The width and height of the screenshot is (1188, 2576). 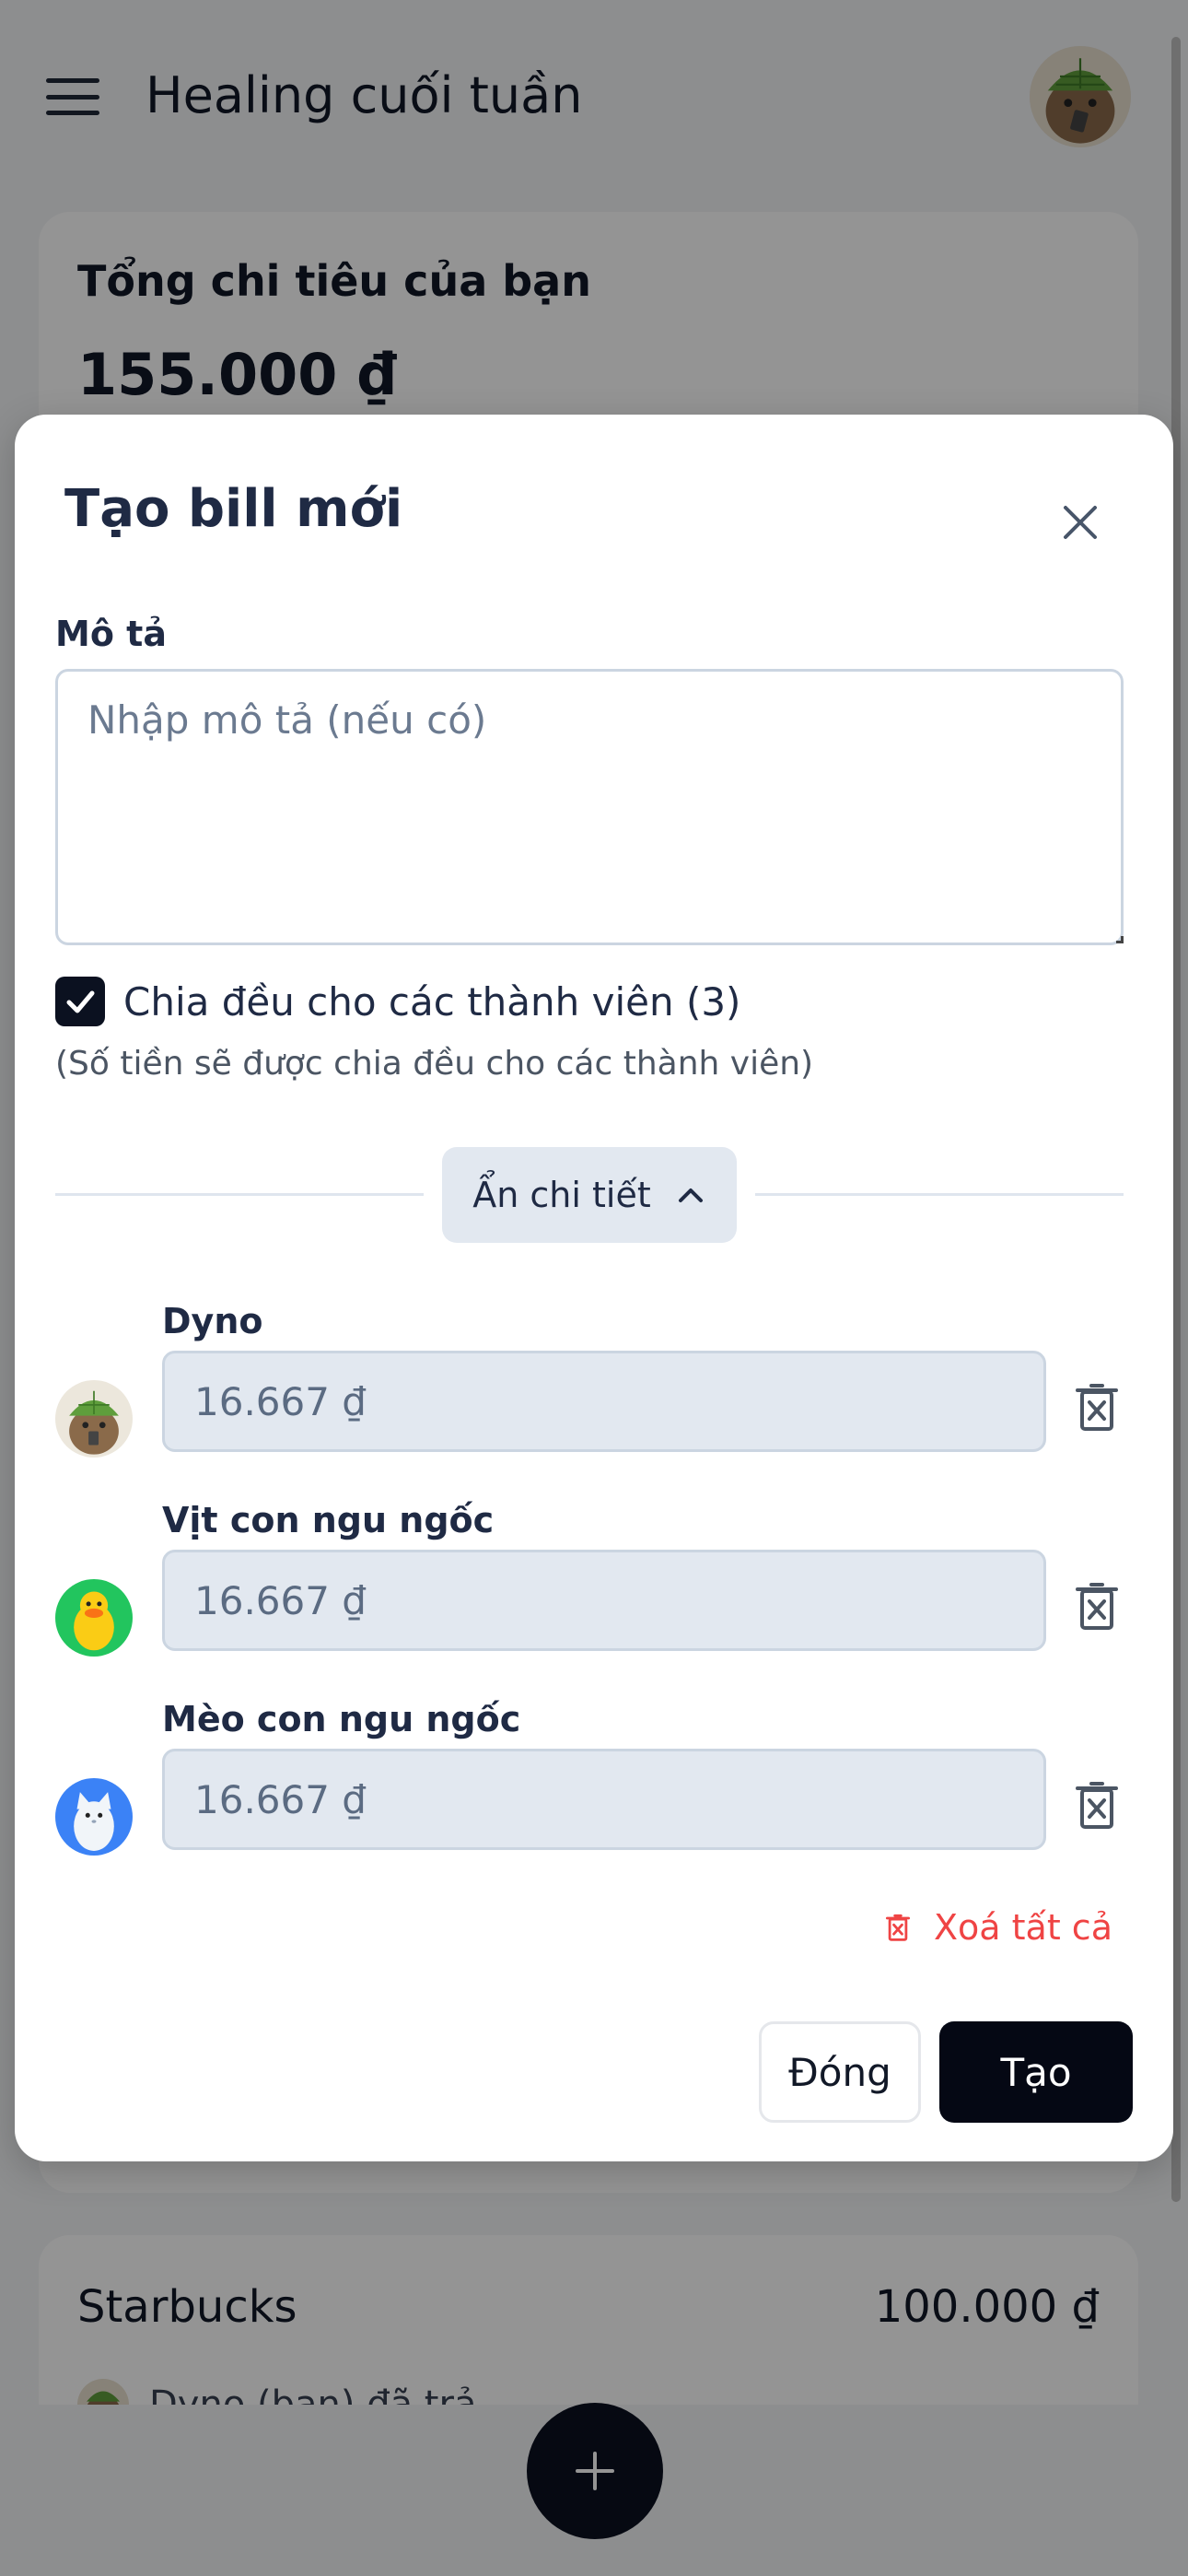 What do you see at coordinates (1120, 939) in the screenshot?
I see `resize-handle-icon` at bounding box center [1120, 939].